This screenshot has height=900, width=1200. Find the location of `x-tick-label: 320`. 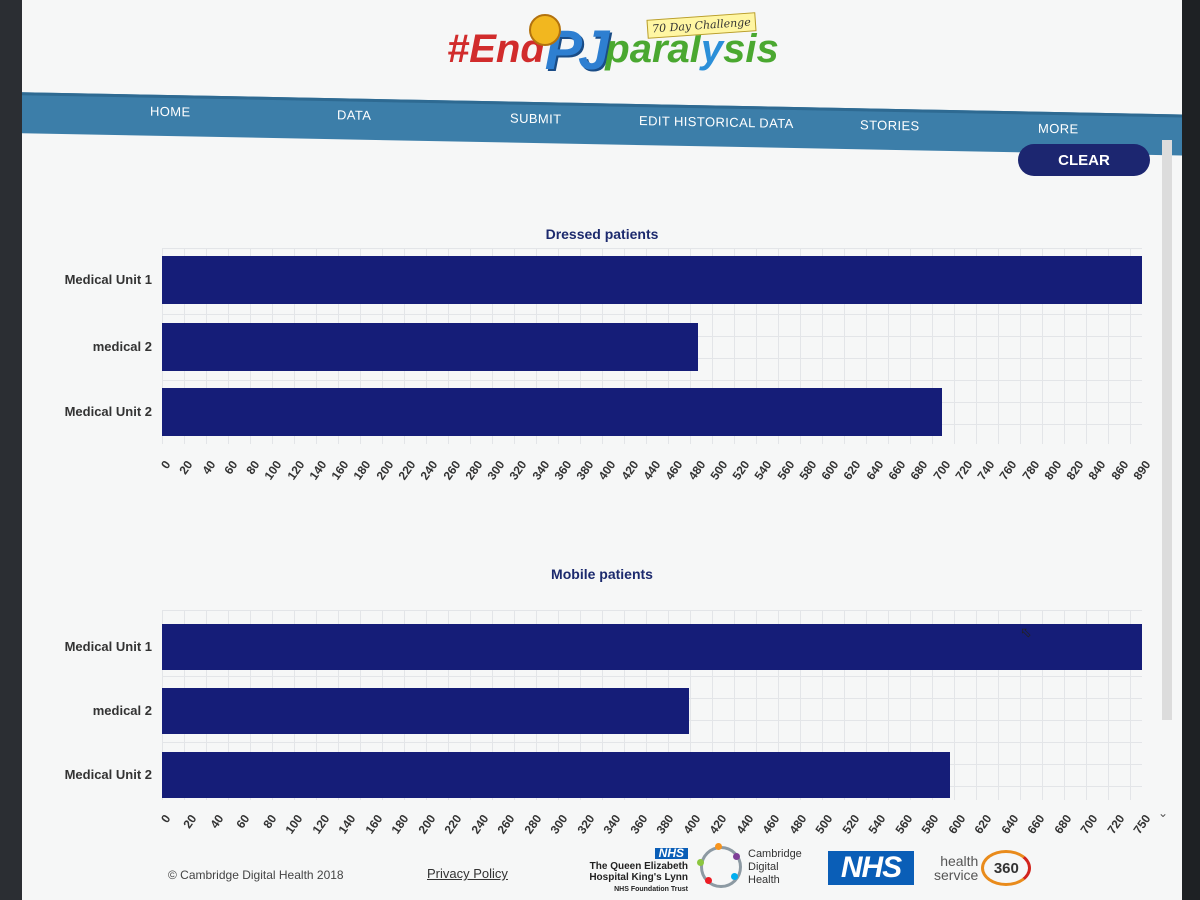

x-tick-label: 320 is located at coordinates (586, 824).